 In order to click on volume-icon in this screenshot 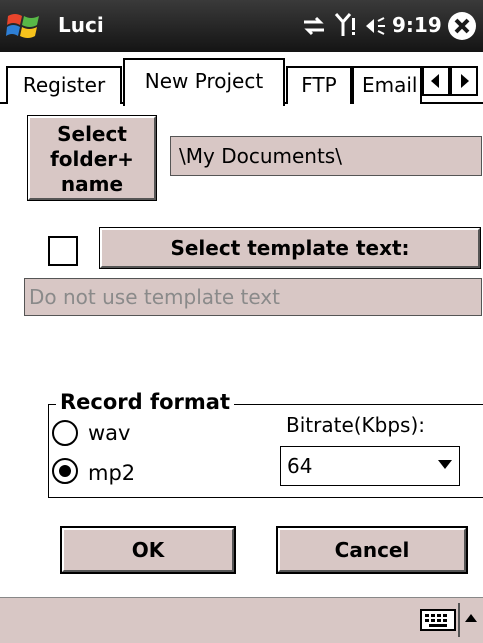, I will do `click(376, 26)`.